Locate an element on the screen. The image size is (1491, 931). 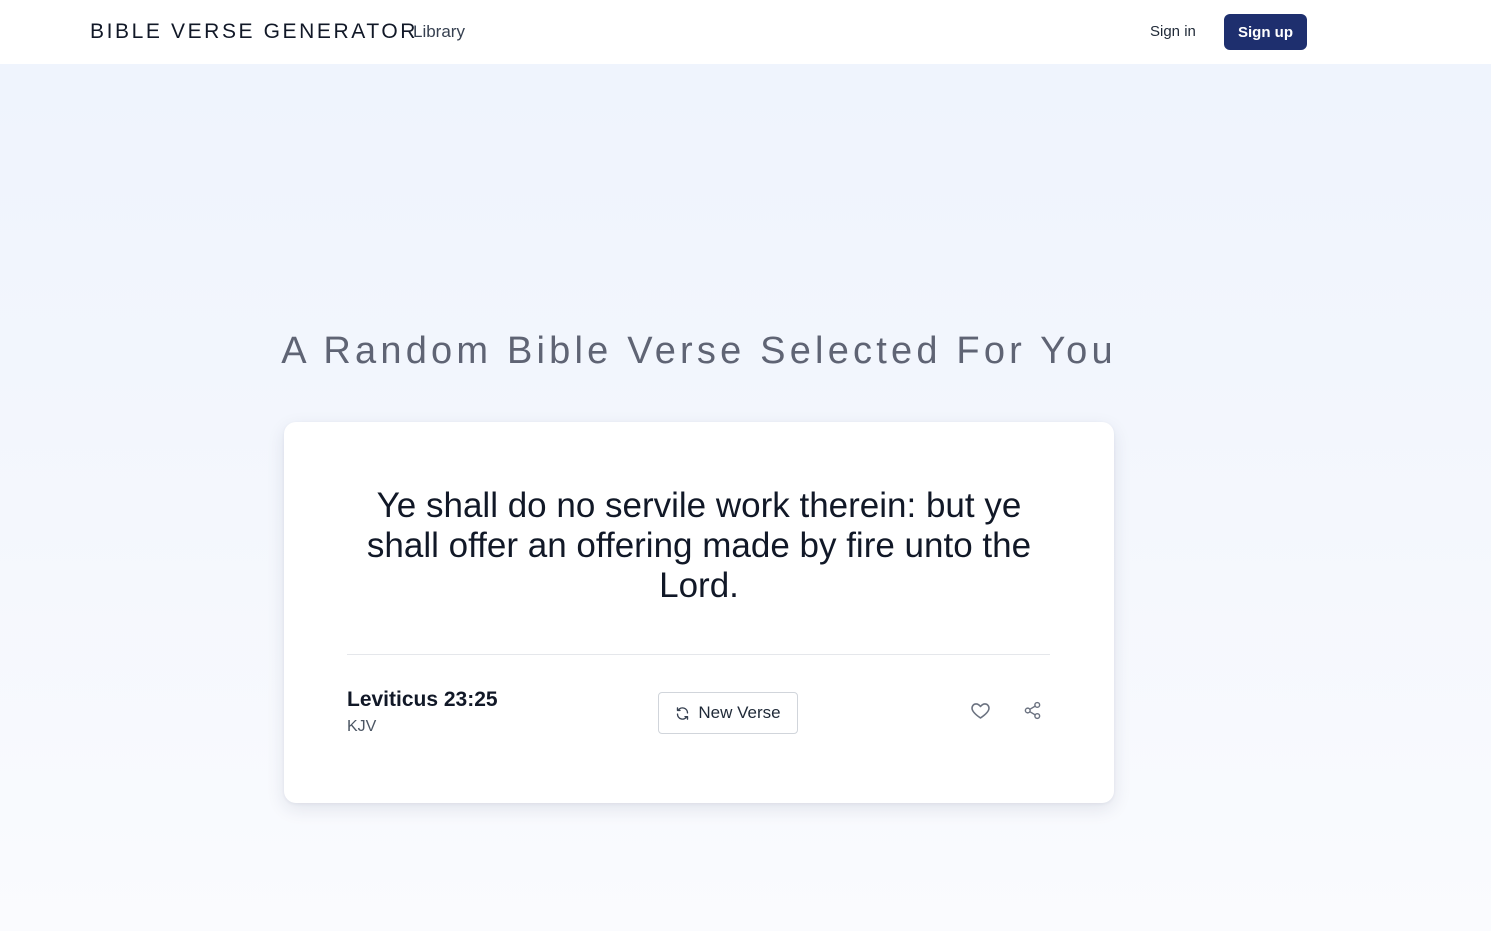
sign-in-link: Sign in is located at coordinates (1173, 31).